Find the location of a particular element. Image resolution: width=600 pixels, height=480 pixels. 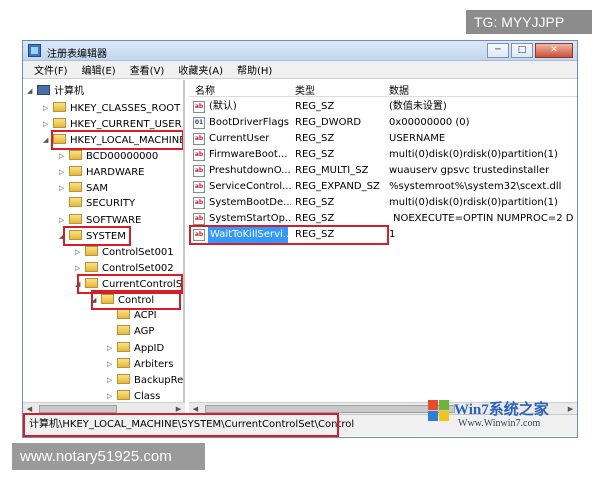

list-header: 名称 类型 数据 is located at coordinates (383, 88).